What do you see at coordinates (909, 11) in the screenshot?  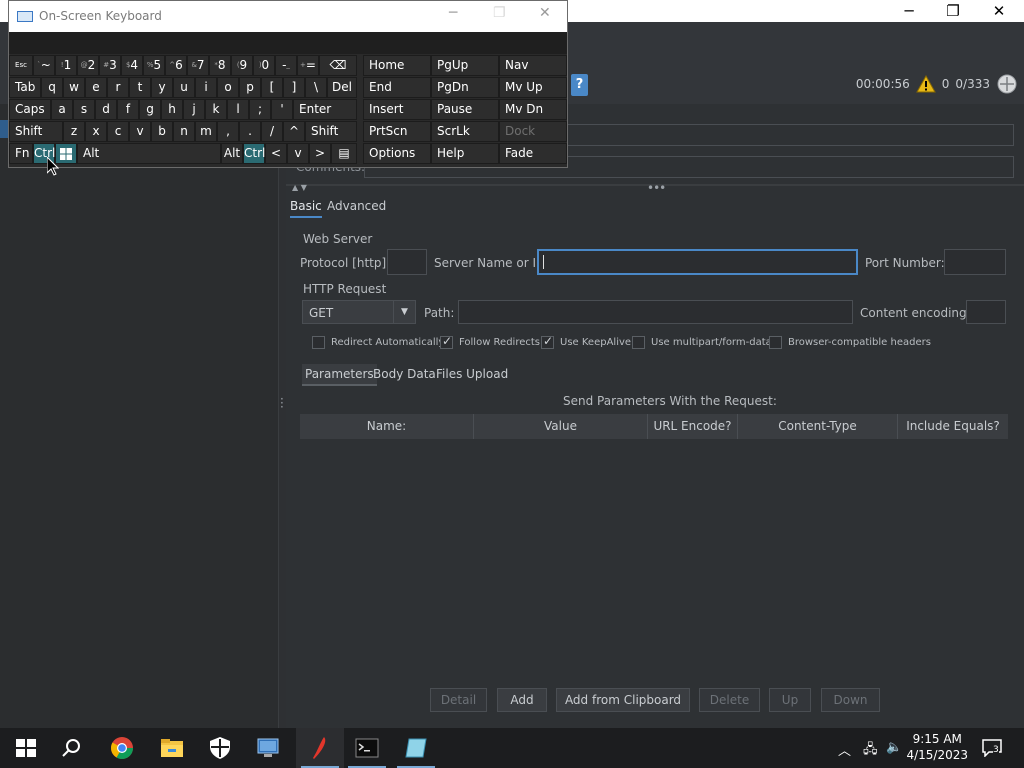 I see `minimize-button: ─` at bounding box center [909, 11].